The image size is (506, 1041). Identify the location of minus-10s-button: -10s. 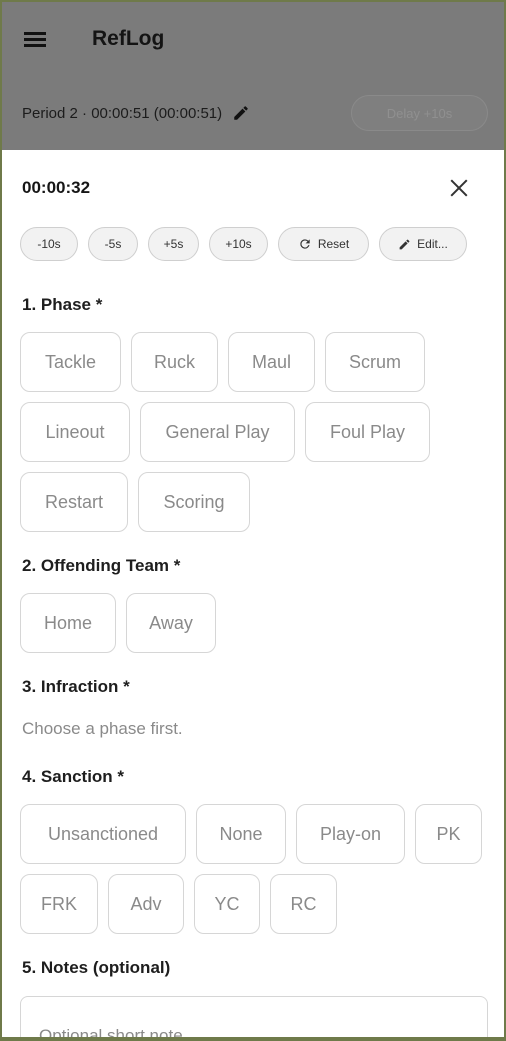
(49, 244).